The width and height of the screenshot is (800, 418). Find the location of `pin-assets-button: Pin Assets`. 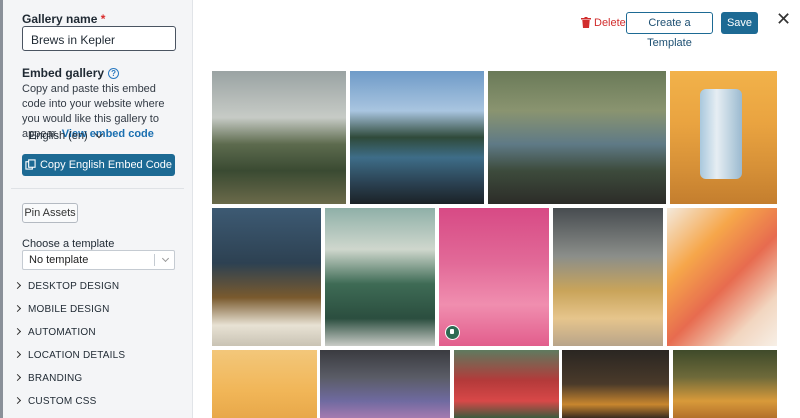

pin-assets-button: Pin Assets is located at coordinates (50, 213).